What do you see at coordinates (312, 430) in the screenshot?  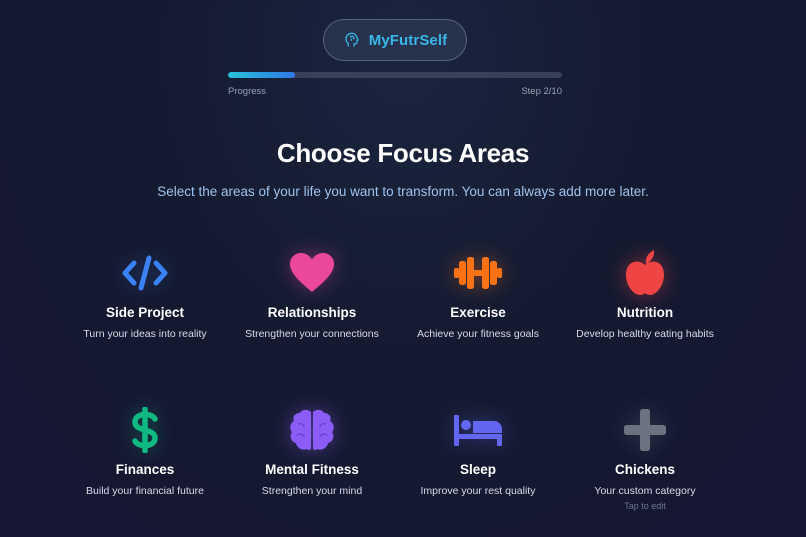 I see `brain-icon` at bounding box center [312, 430].